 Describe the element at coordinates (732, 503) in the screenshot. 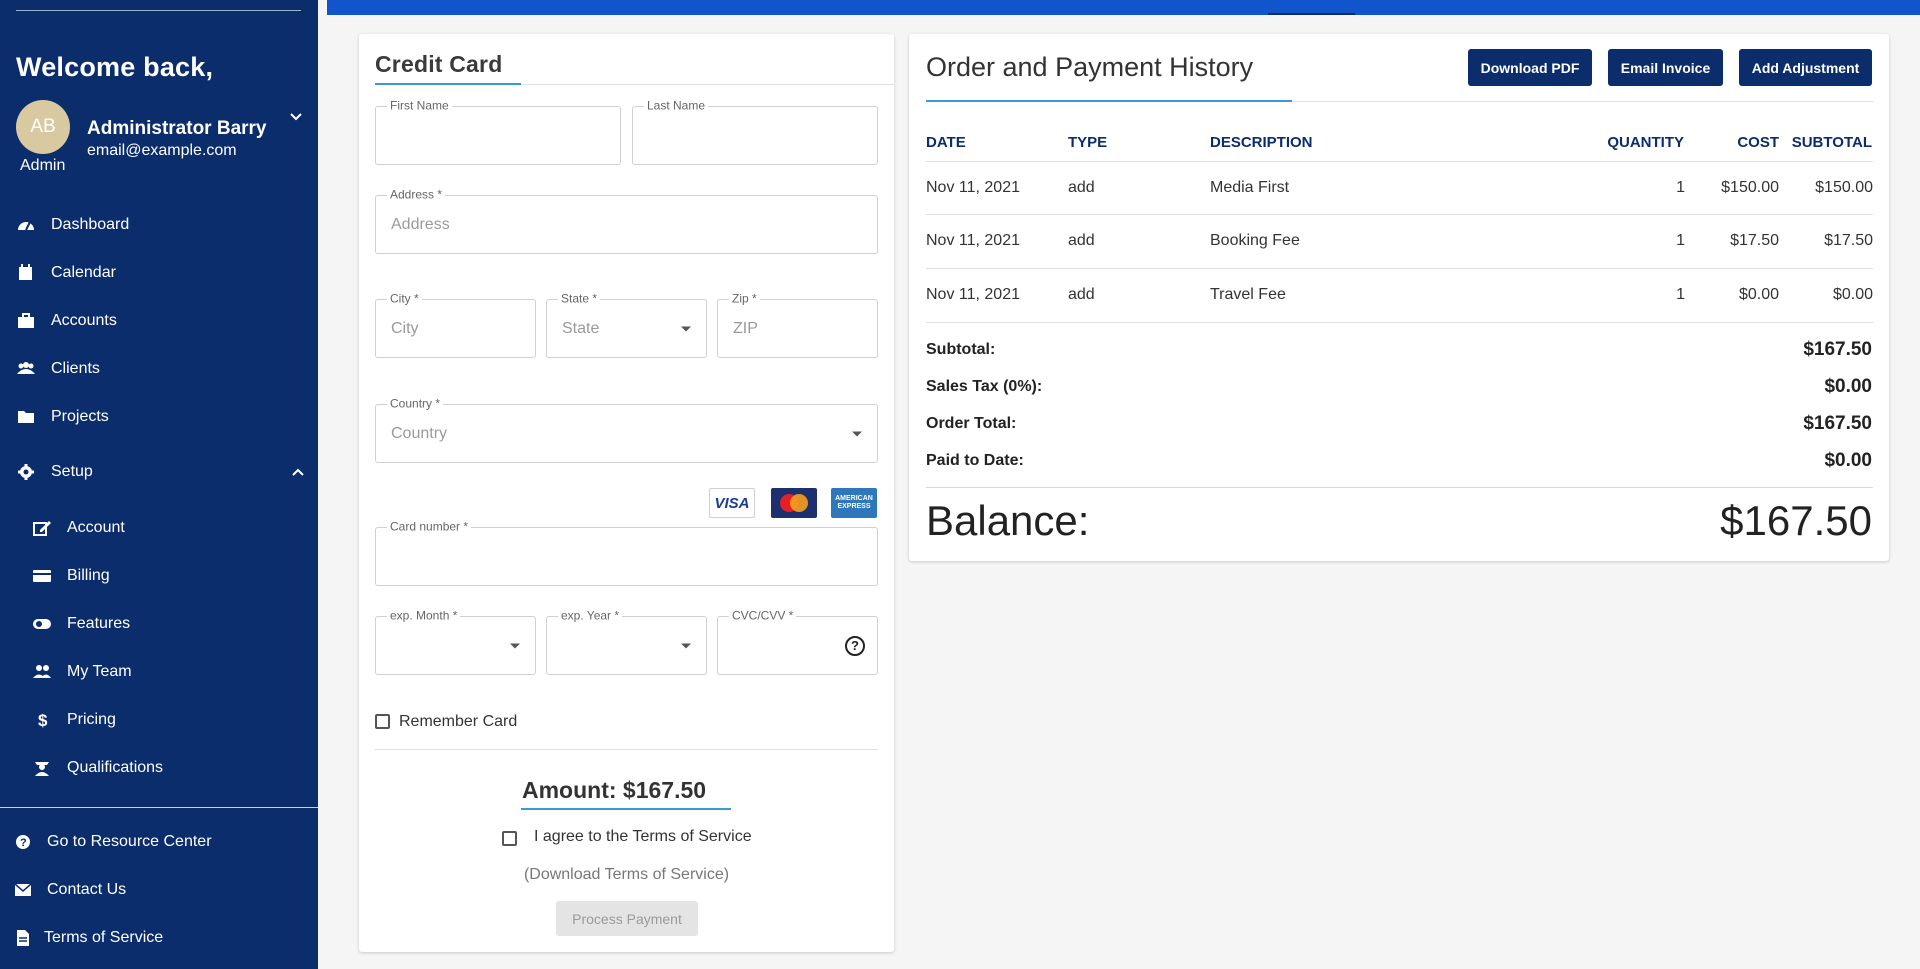

I see `visa-logo-icon: VISA` at that location.